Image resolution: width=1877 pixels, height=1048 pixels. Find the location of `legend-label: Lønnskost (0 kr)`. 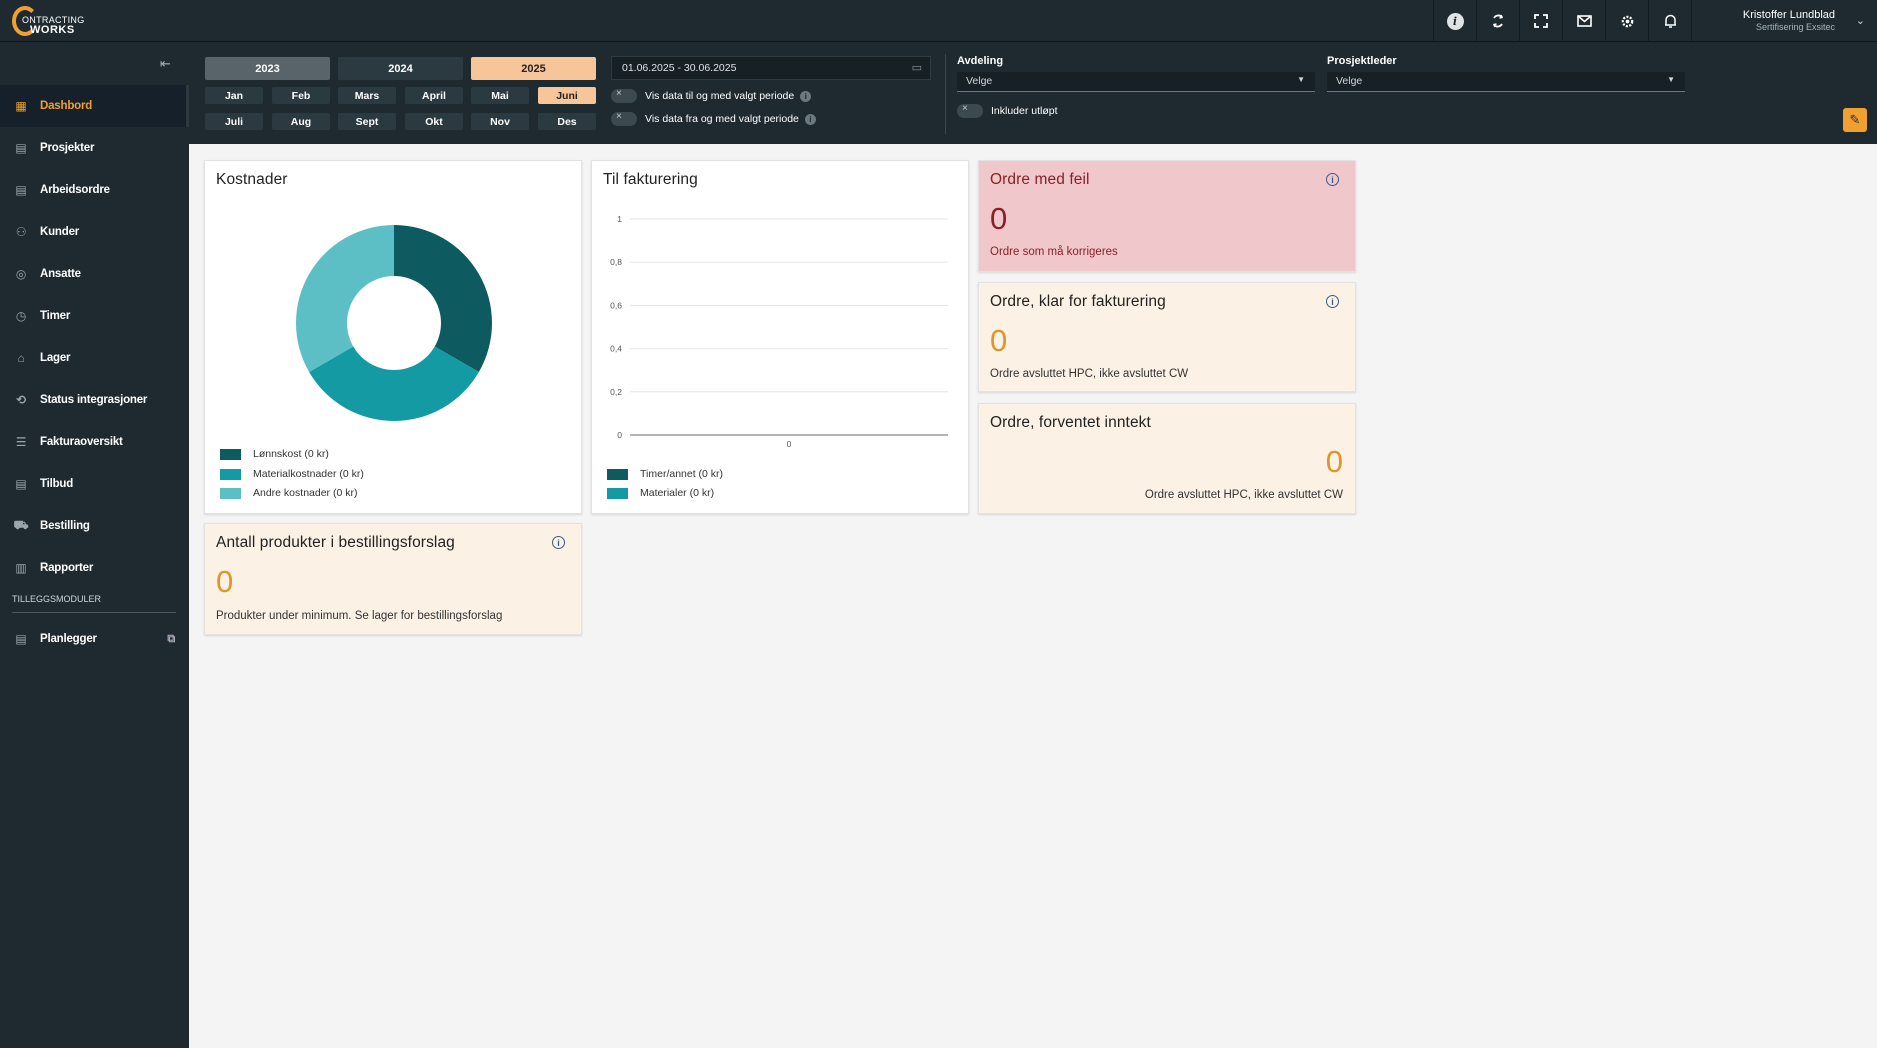

legend-label: Lønnskost (0 kr) is located at coordinates (291, 454).